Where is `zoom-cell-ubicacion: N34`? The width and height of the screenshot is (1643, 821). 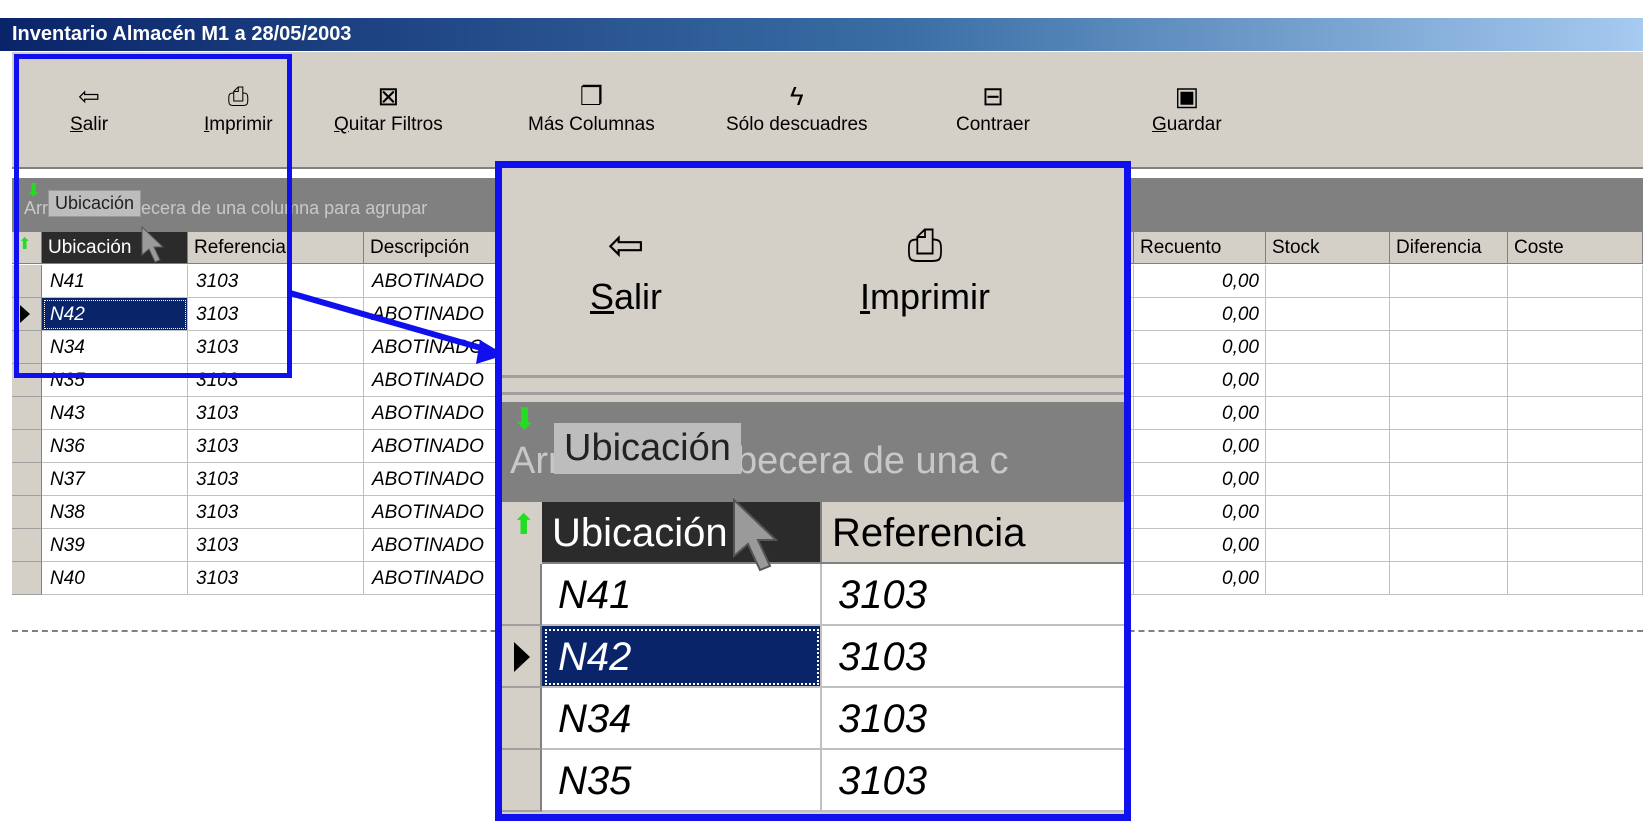 zoom-cell-ubicacion: N34 is located at coordinates (682, 719).